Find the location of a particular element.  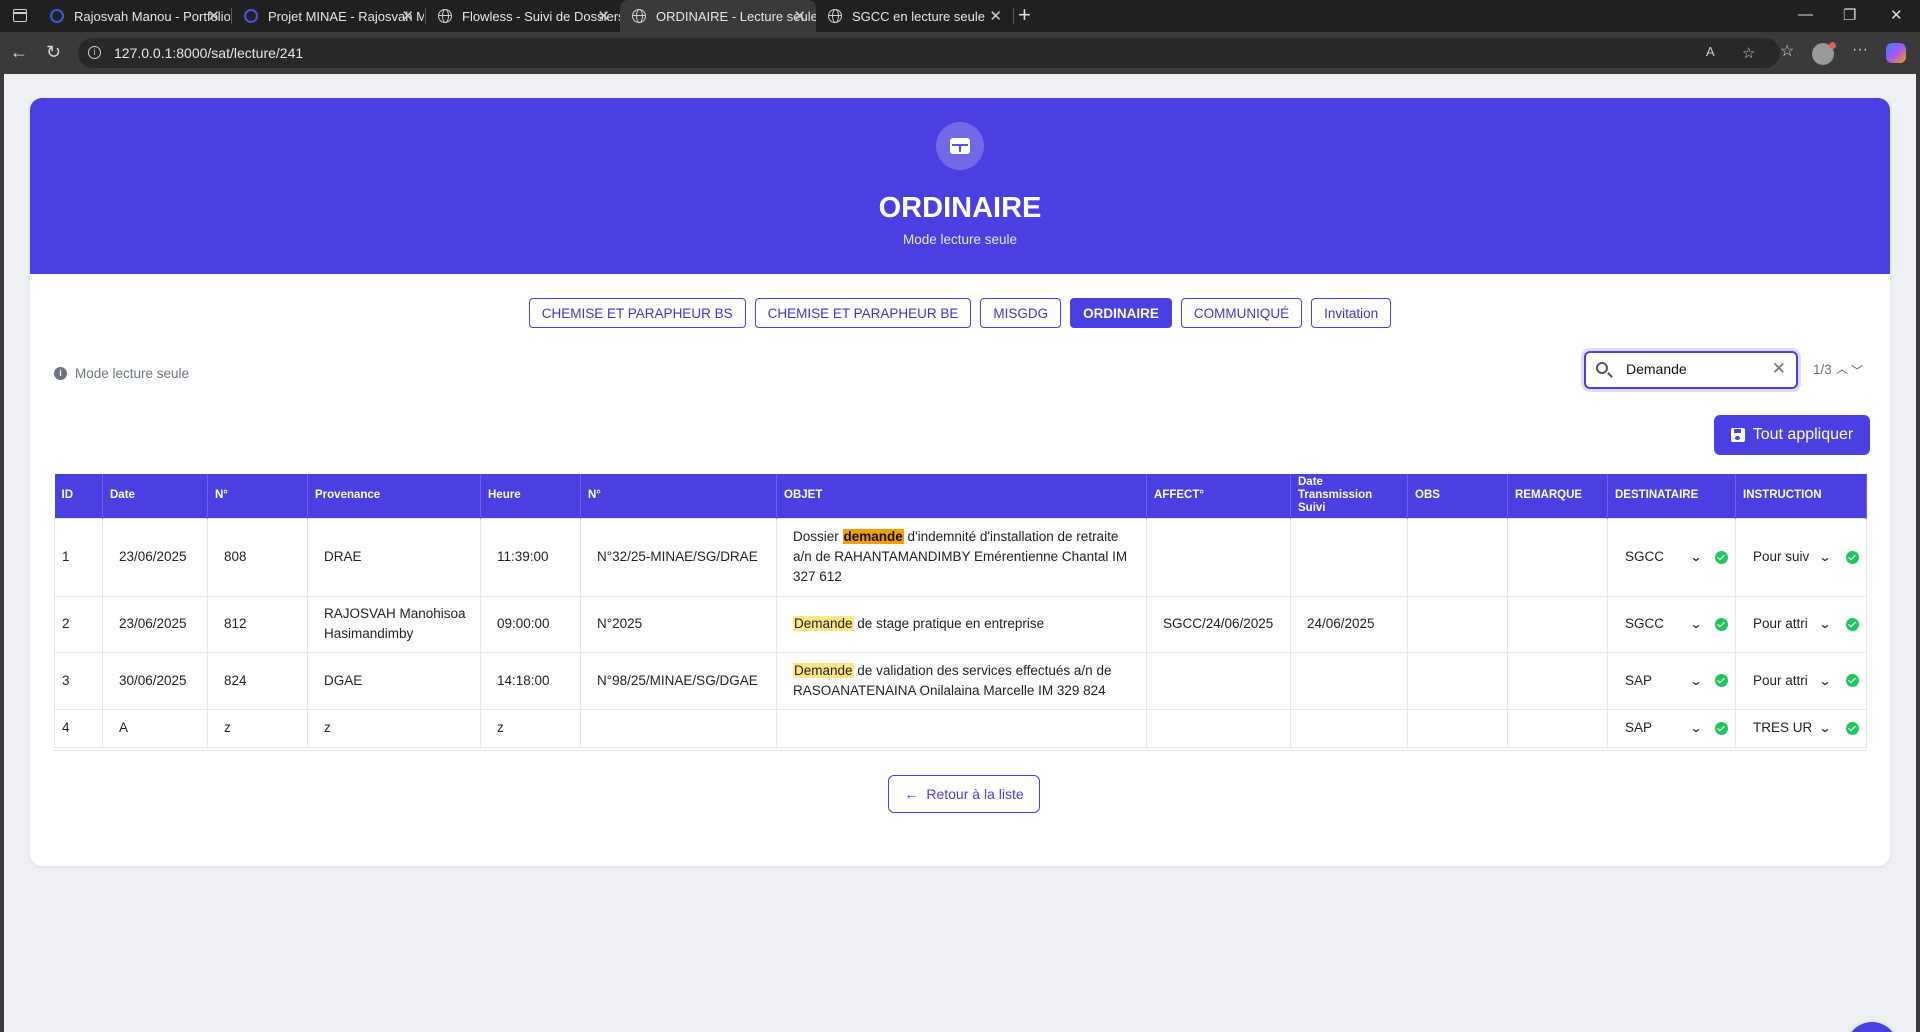

site-info-icon: i is located at coordinates (94, 52).